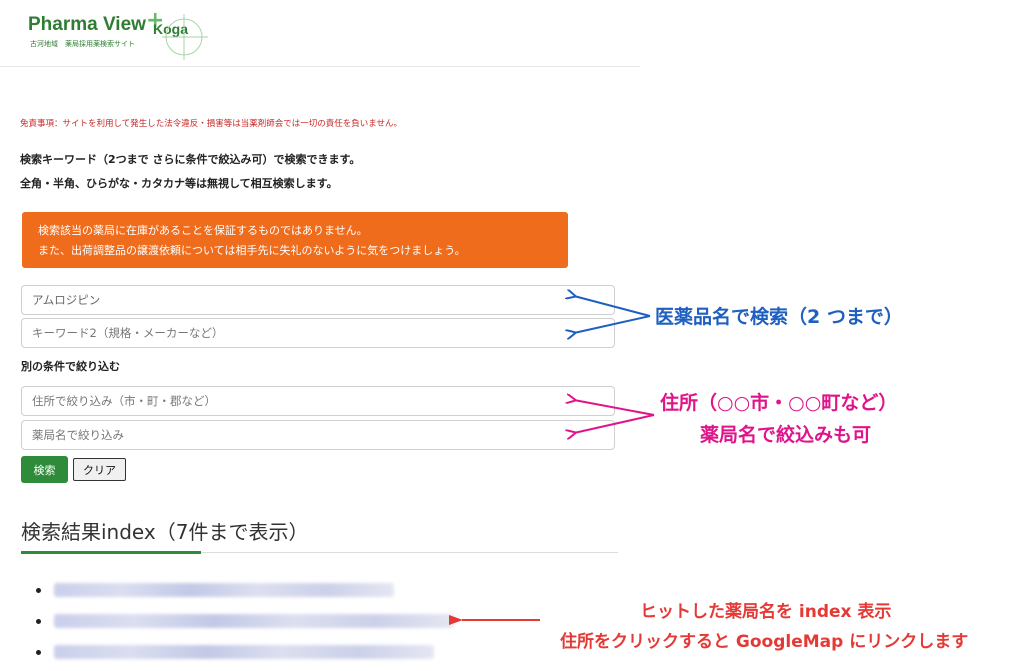 The height and width of the screenshot is (671, 1024). I want to click on annotation-drug-name: 医薬品名で検索（2 つまで）, so click(779, 317).